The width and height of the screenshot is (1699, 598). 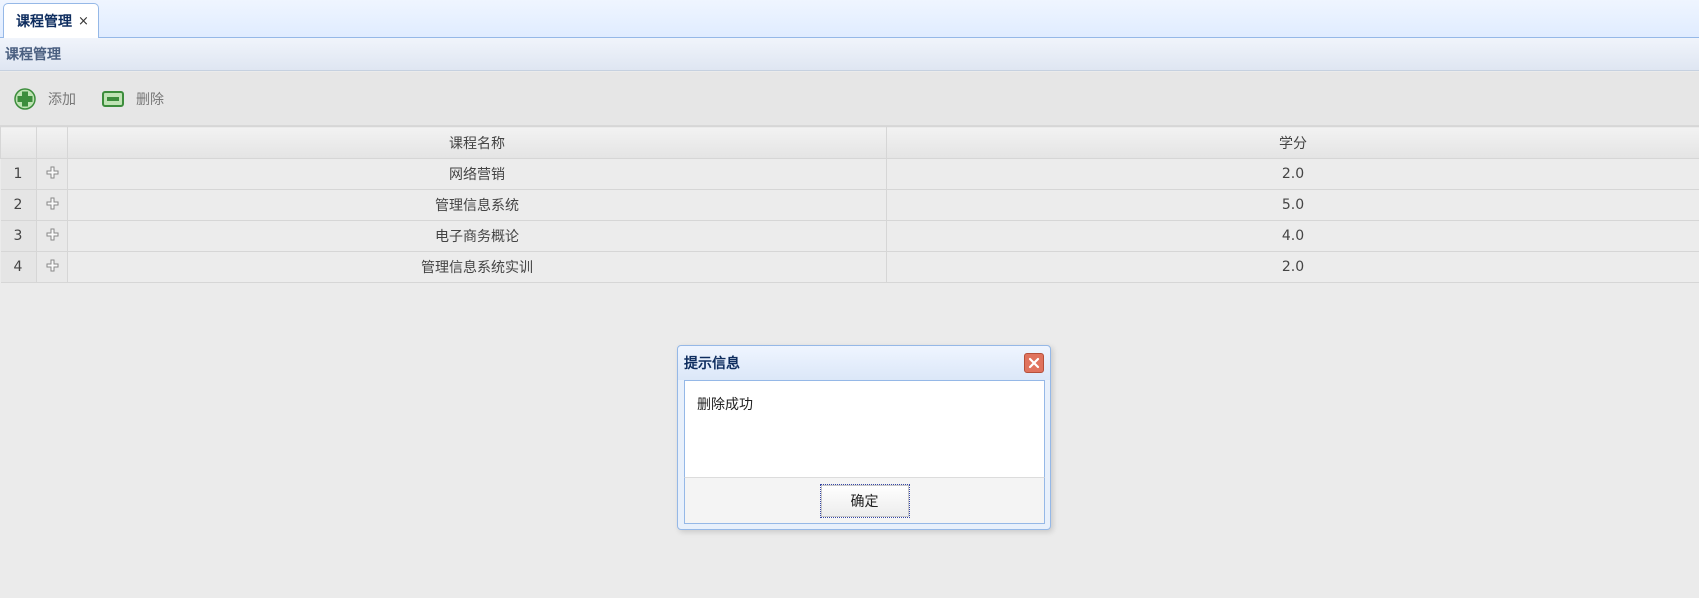 I want to click on credit-cell: 5.0, so click(x=1292, y=205).